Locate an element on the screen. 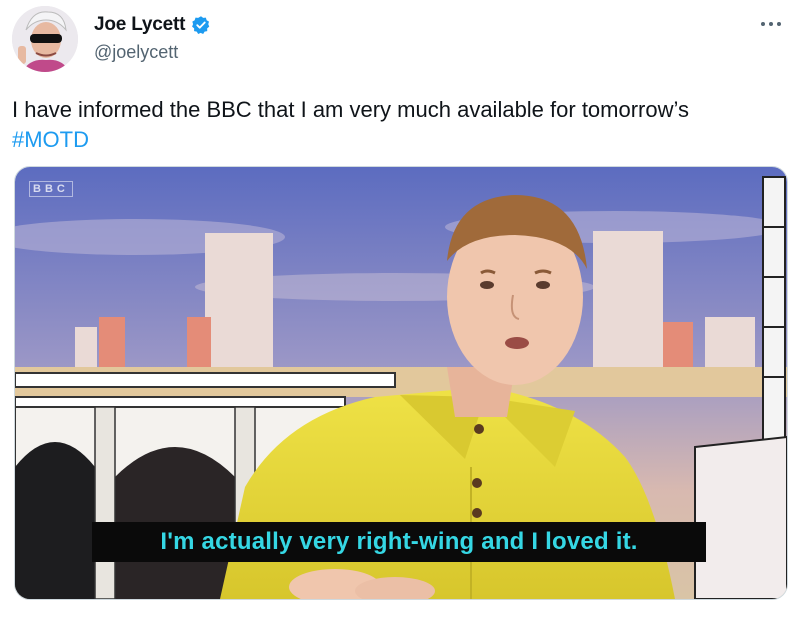 The height and width of the screenshot is (618, 800). tweet-header: Joe Lycett @joelycett is located at coordinates (400, 41).